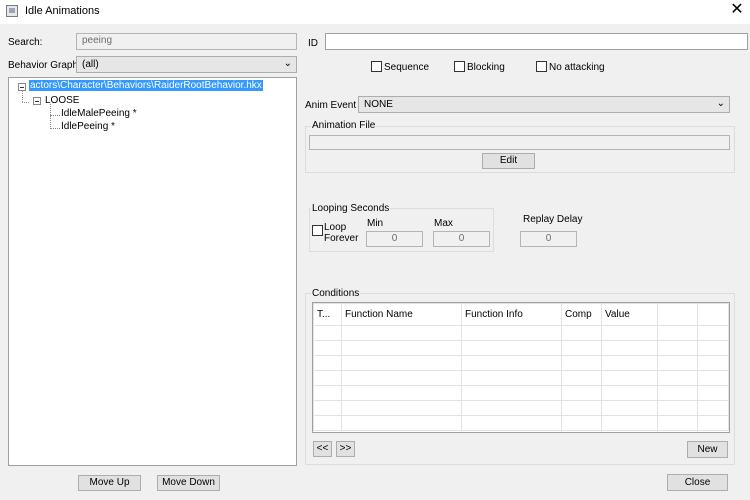  What do you see at coordinates (90, 64) in the screenshot?
I see `behavior-graph-selected: (all)` at bounding box center [90, 64].